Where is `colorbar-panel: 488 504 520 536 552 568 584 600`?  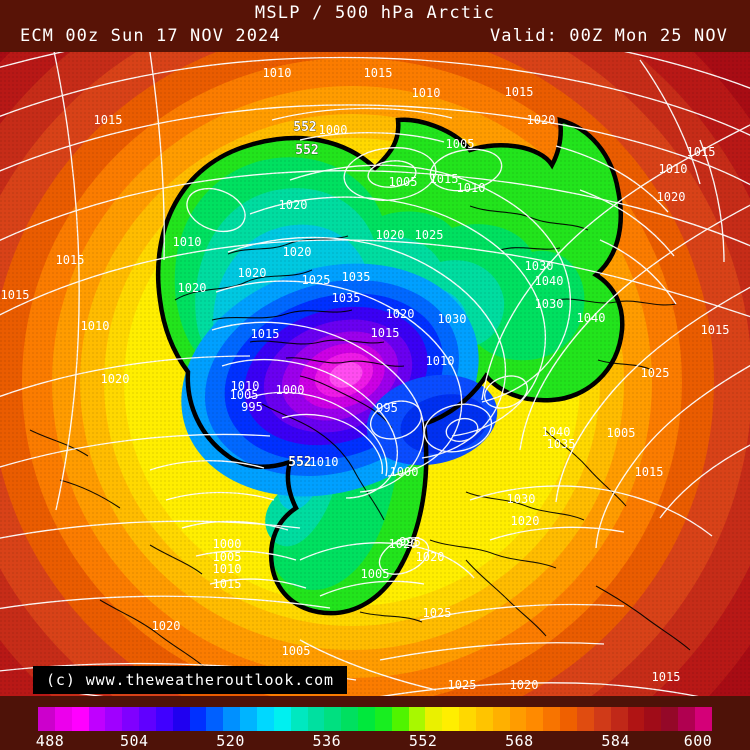
colorbar-panel: 488 504 520 536 552 568 584 600 is located at coordinates (375, 723).